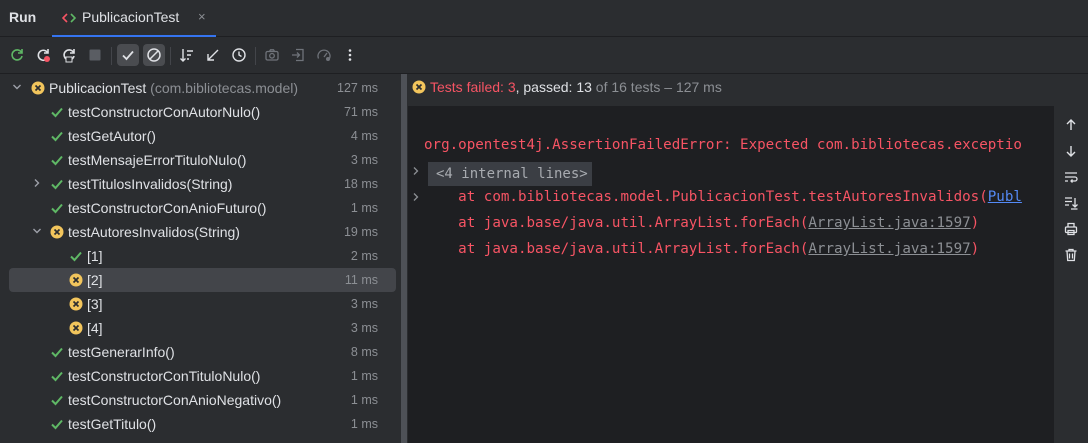 The width and height of the screenshot is (1088, 443). I want to click on tree-row: [3] 3 ms, so click(200, 304).